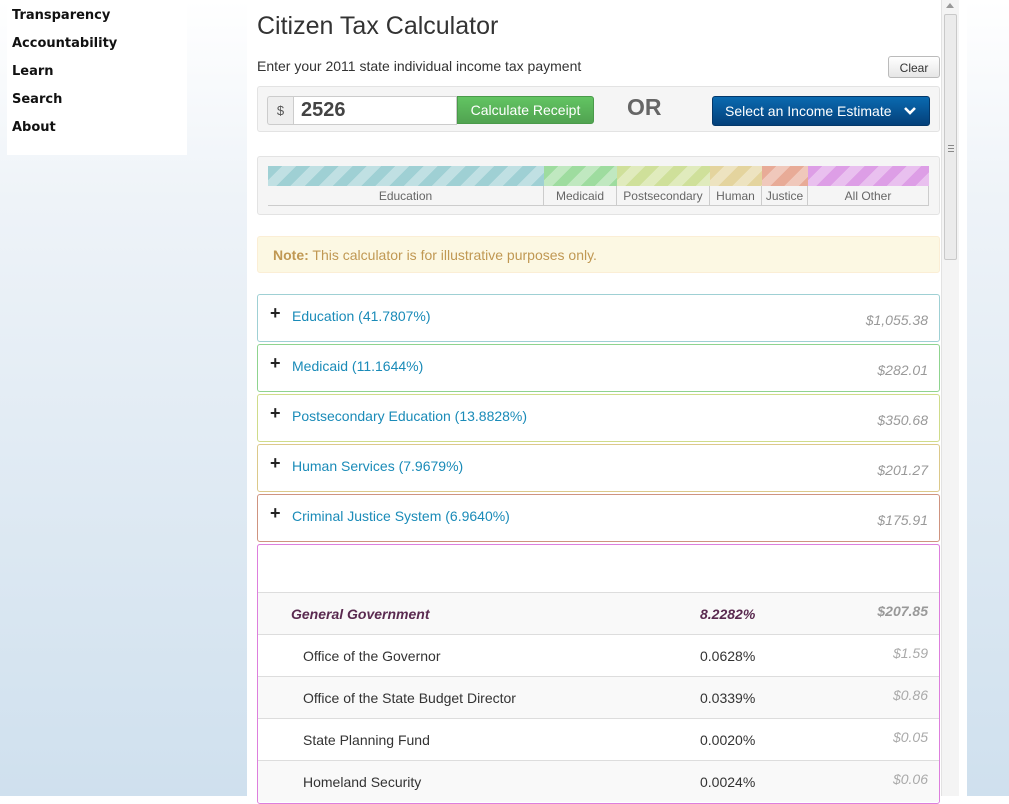 Image resolution: width=1009 pixels, height=804 pixels. I want to click on category-amount: $201.27, so click(902, 470).